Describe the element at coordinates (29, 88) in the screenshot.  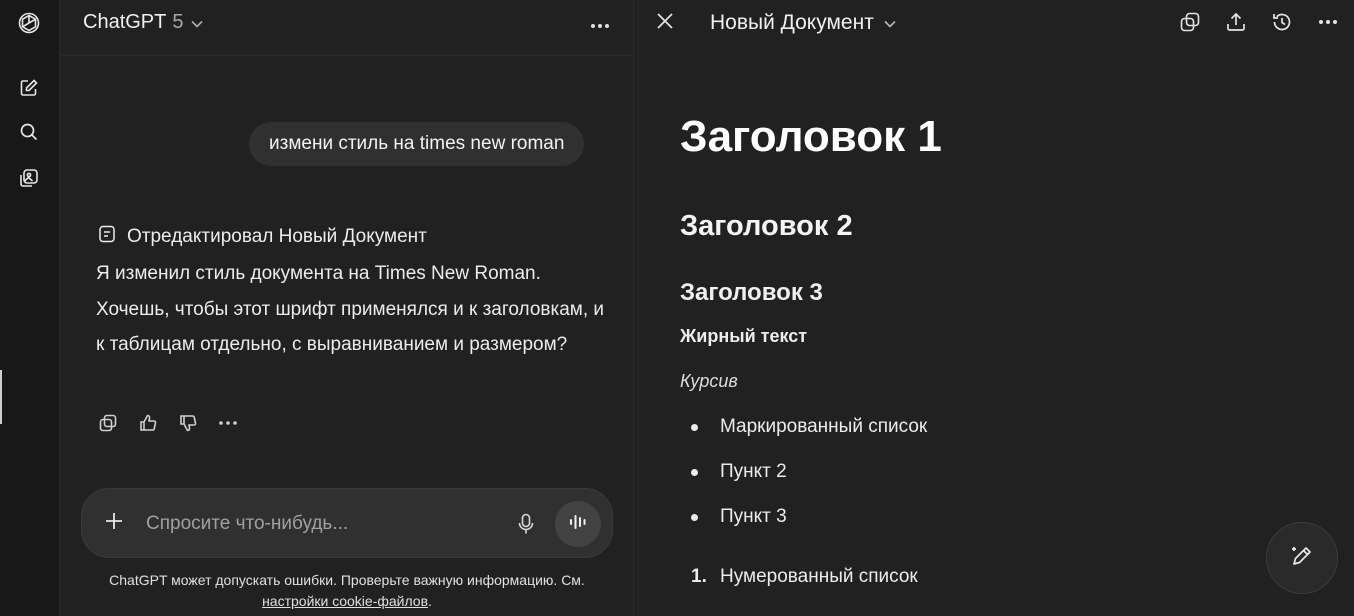
I see `new-chat-icon` at that location.